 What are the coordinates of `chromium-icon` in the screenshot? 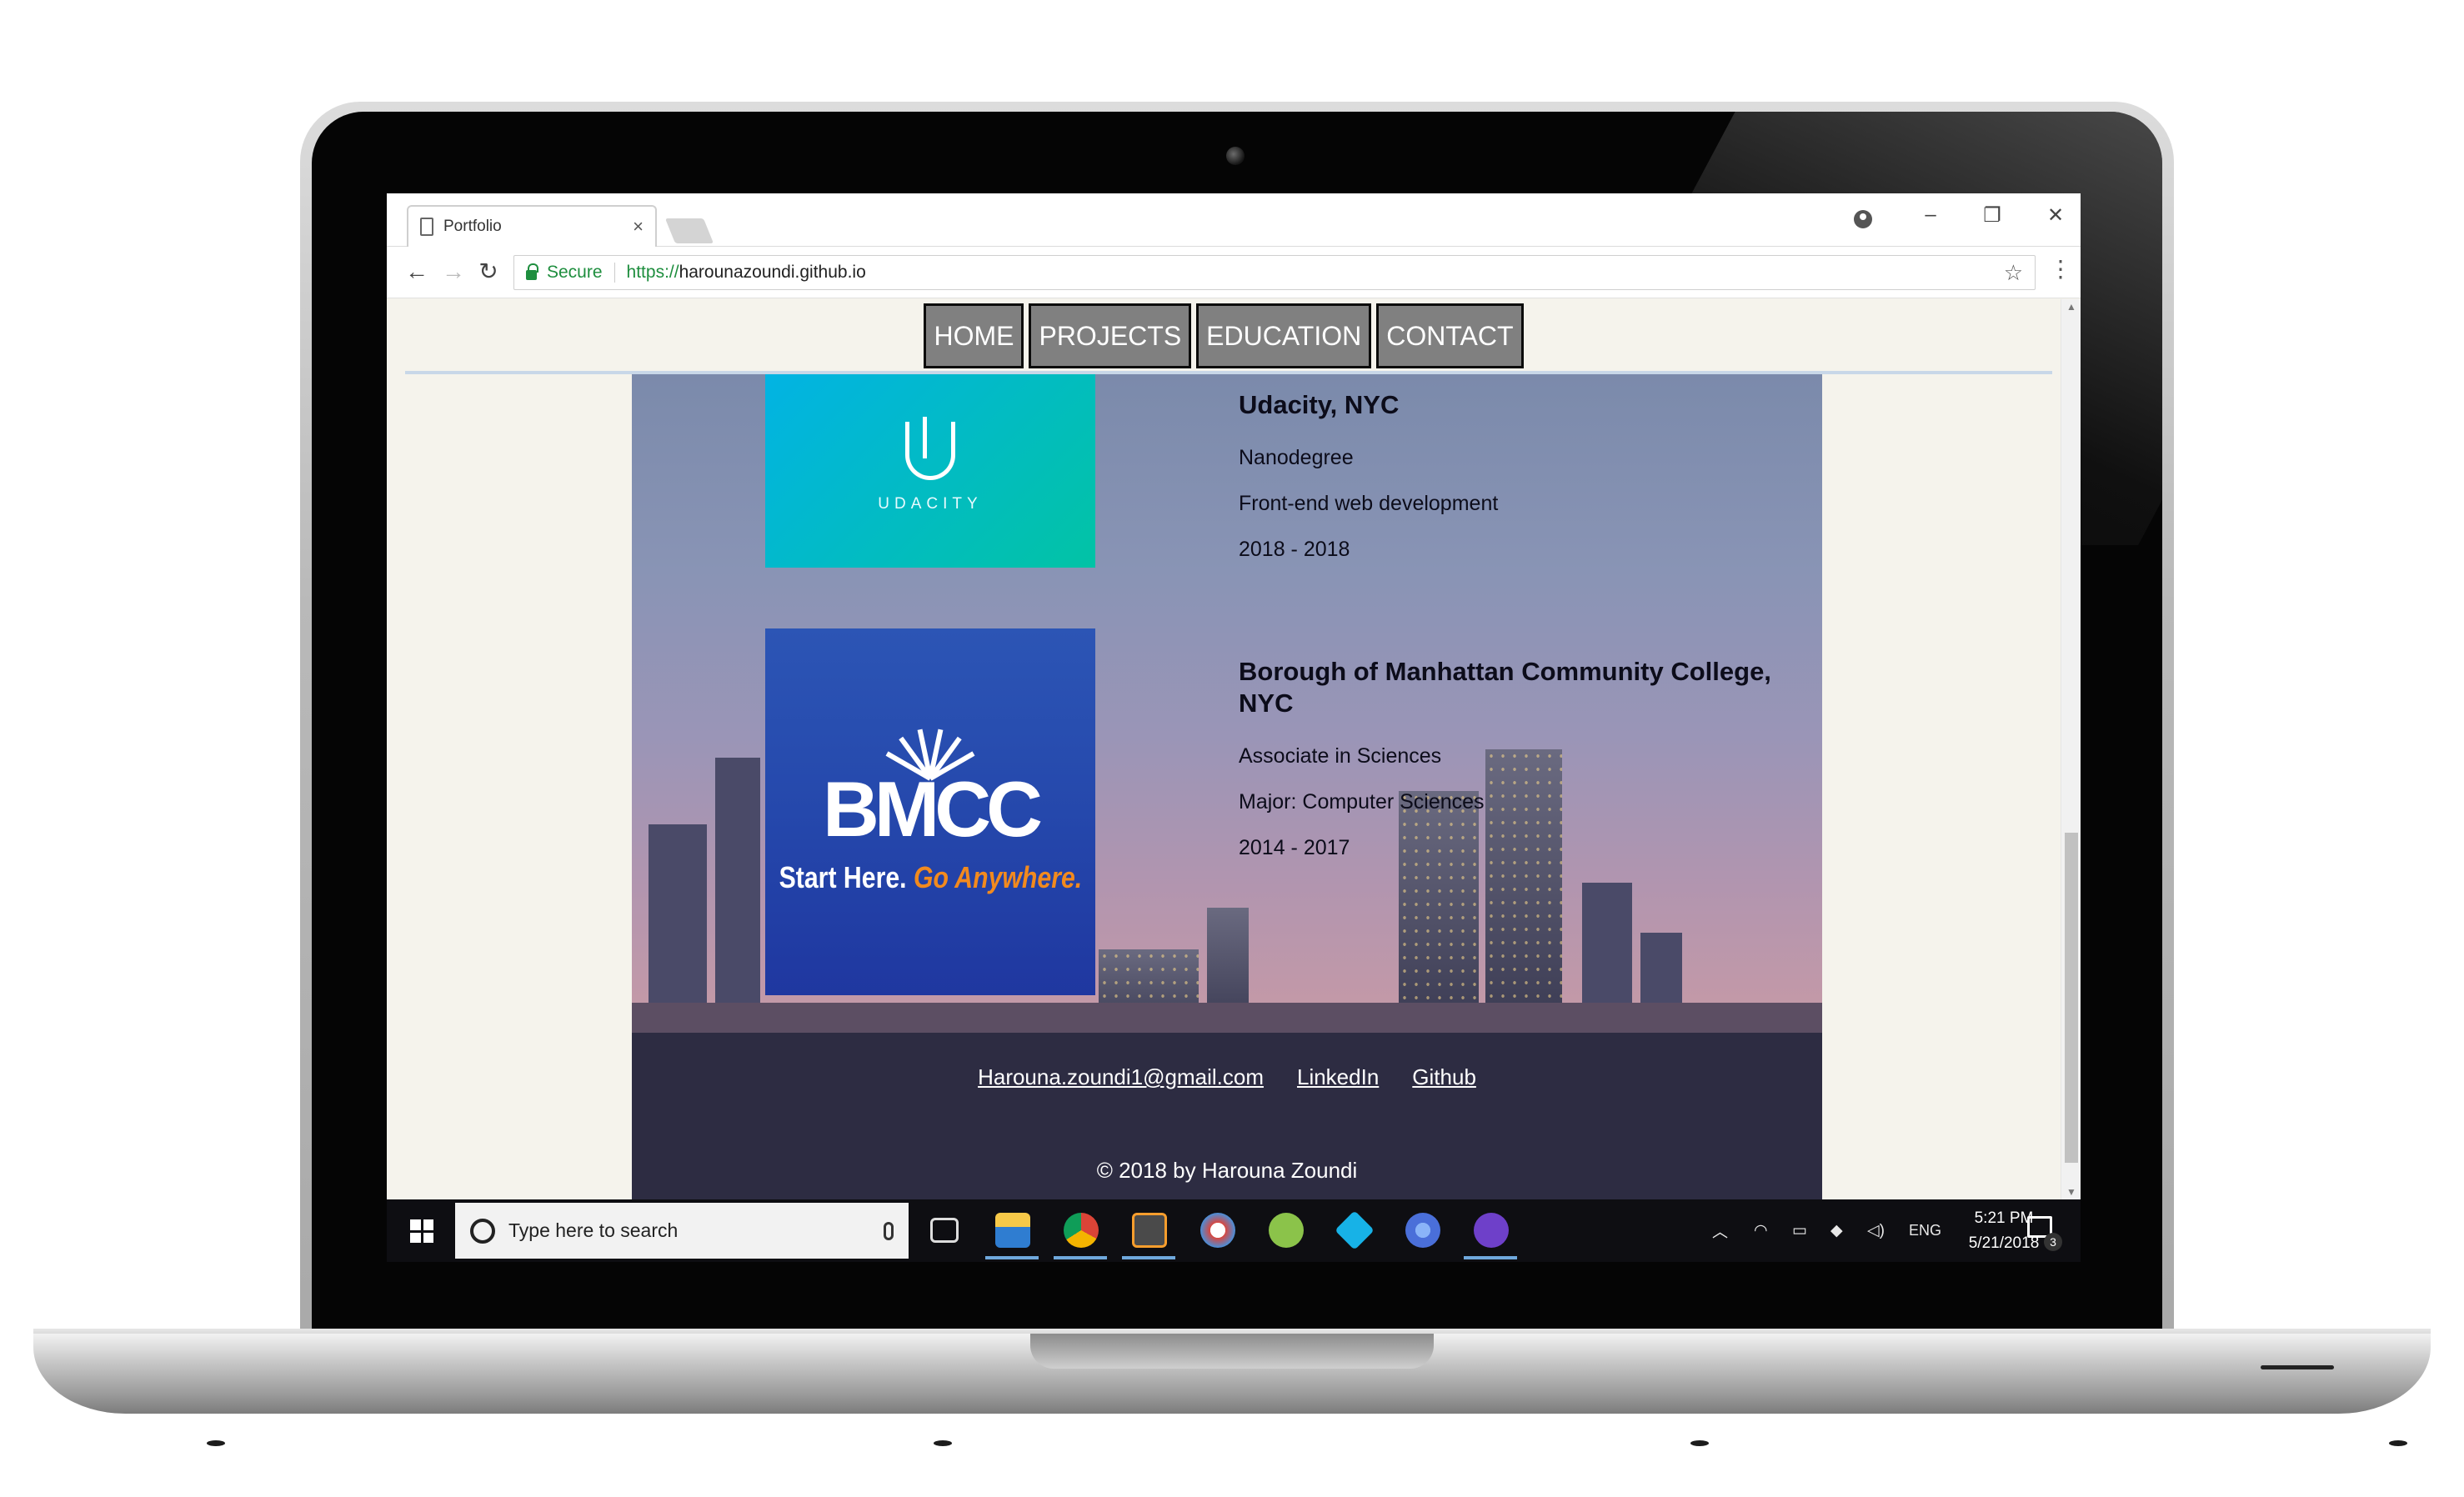 It's located at (1422, 1230).